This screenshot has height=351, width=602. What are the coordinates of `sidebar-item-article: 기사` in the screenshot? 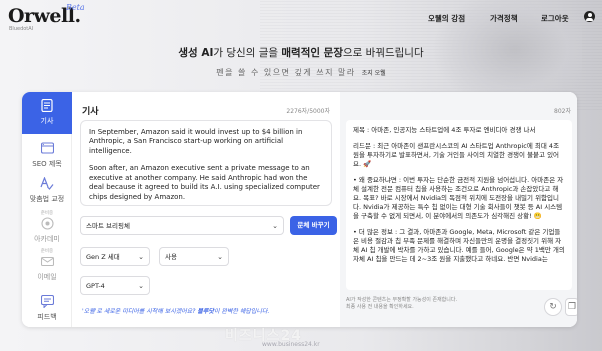 It's located at (47, 113).